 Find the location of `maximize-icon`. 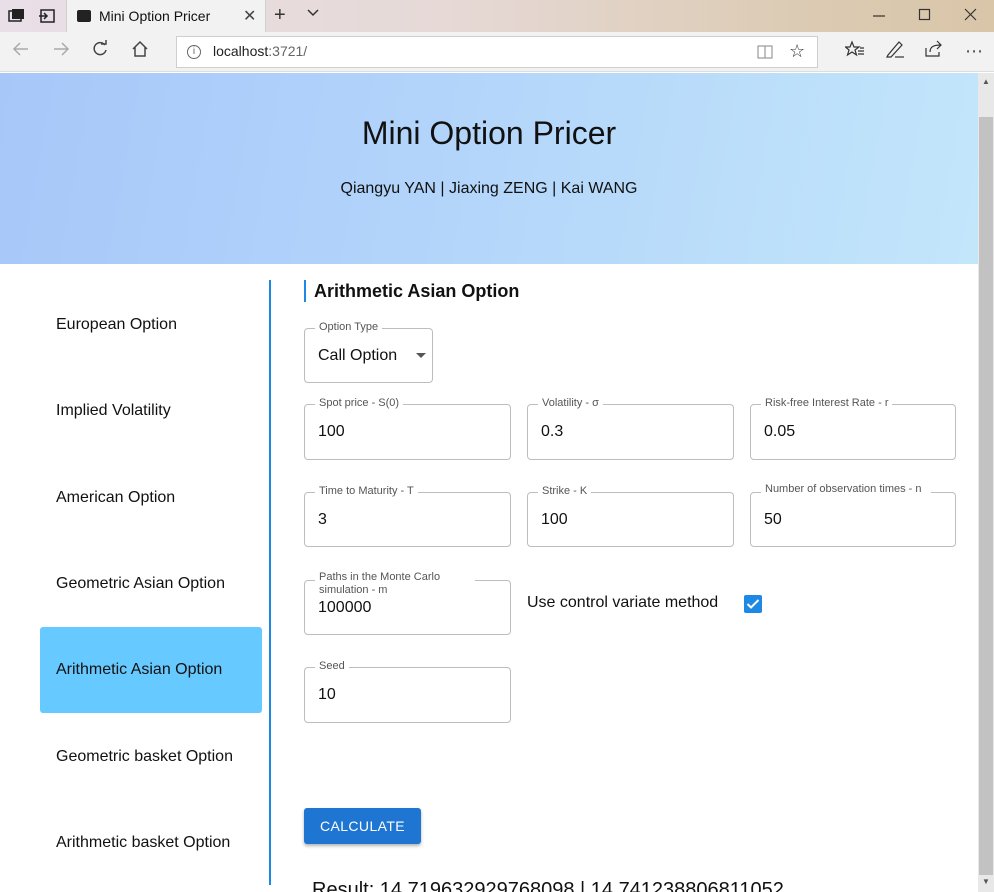

maximize-icon is located at coordinates (925, 16).